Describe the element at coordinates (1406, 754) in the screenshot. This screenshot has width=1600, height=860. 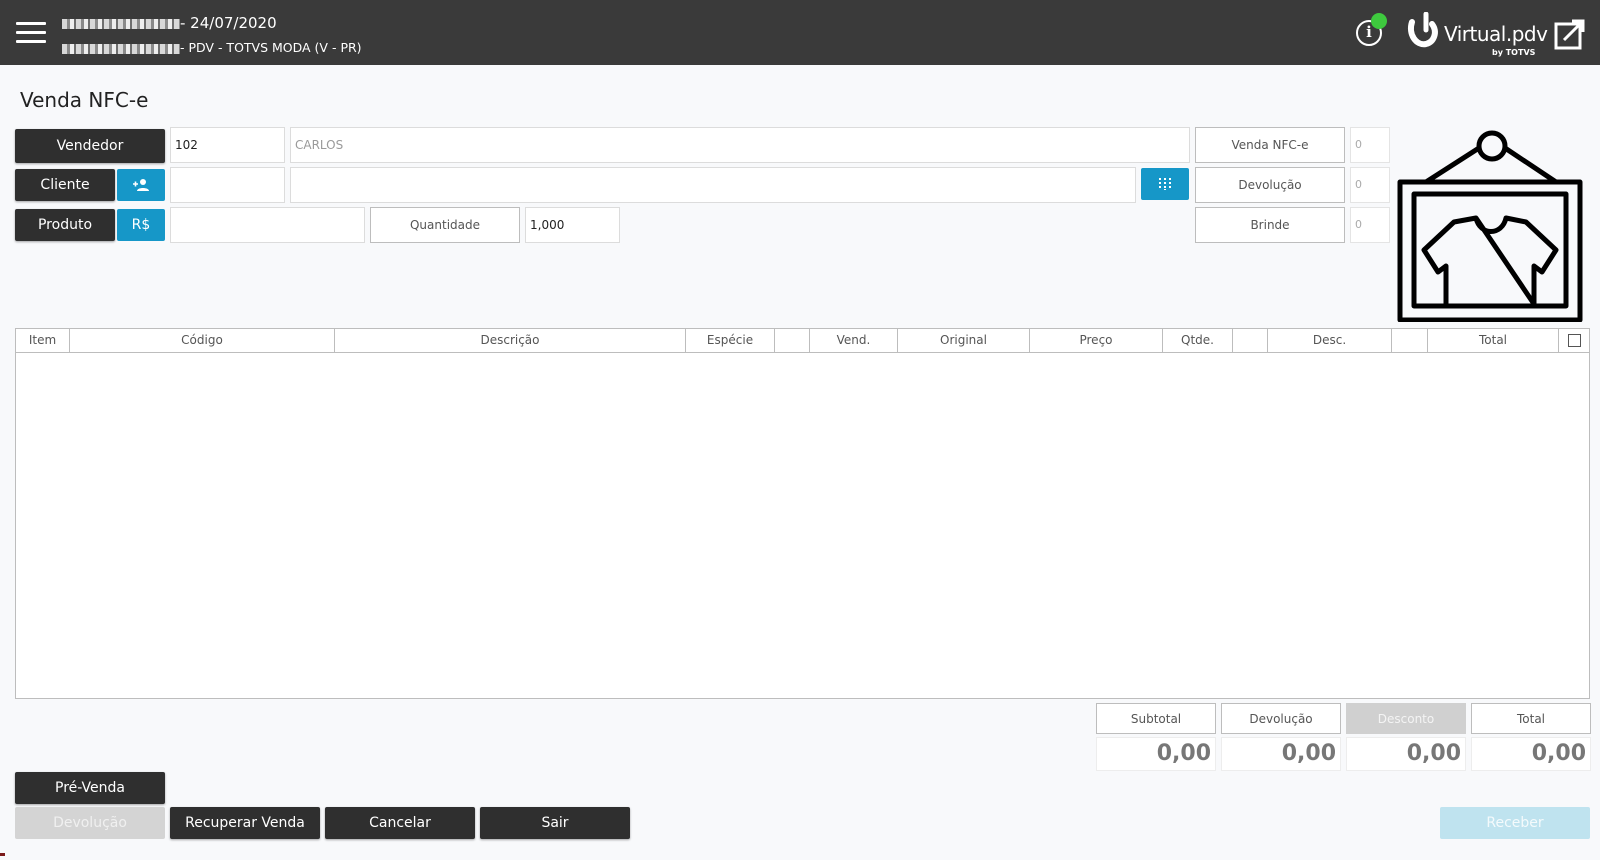
I see `total-desconto-value: 0,00` at that location.